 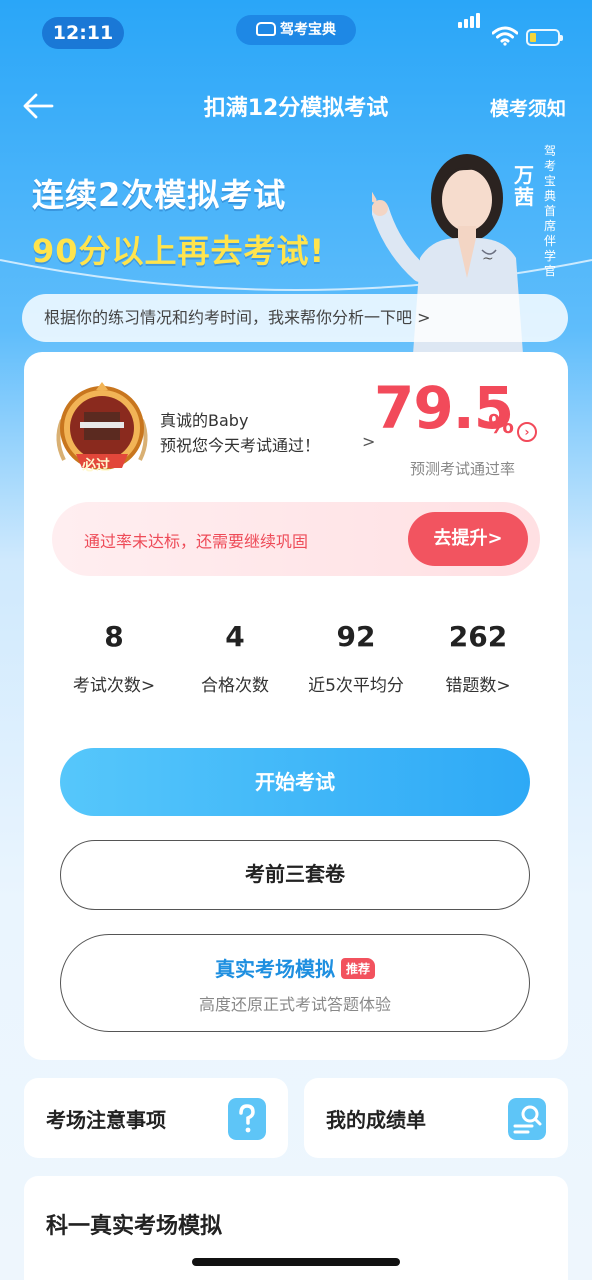 I want to click on card-title: 科一真实考场模拟, so click(x=134, y=1226).